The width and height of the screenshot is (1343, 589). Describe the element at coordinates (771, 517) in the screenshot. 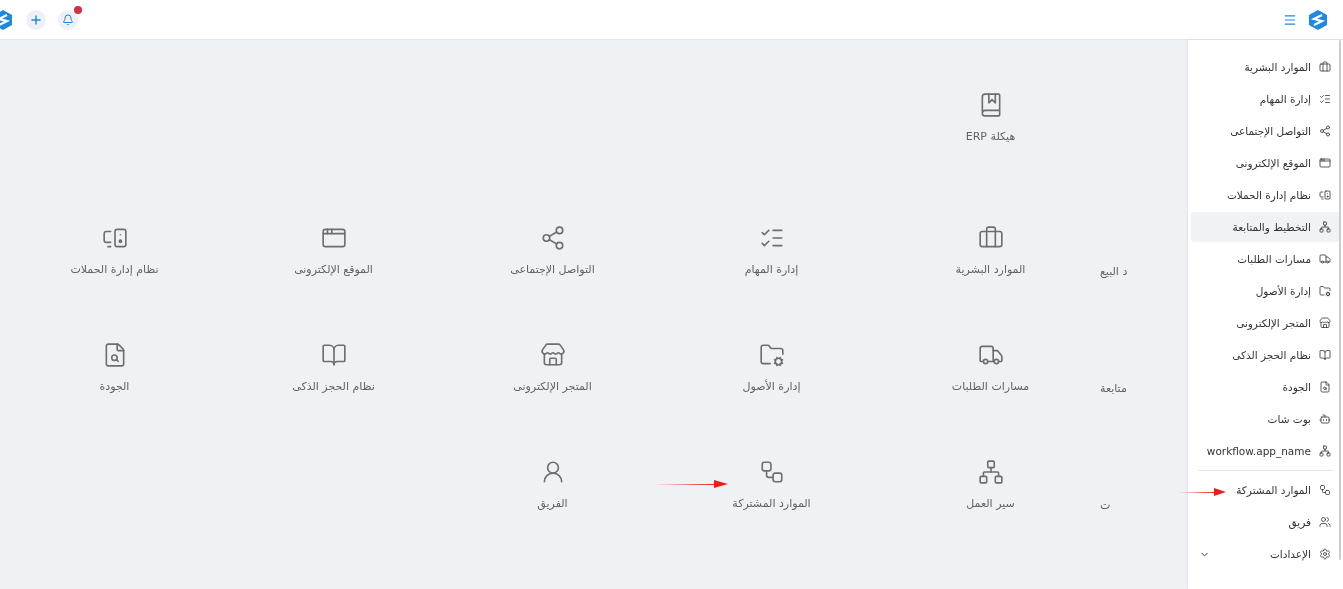

I see `app-tile: الموارد المشتركة` at that location.